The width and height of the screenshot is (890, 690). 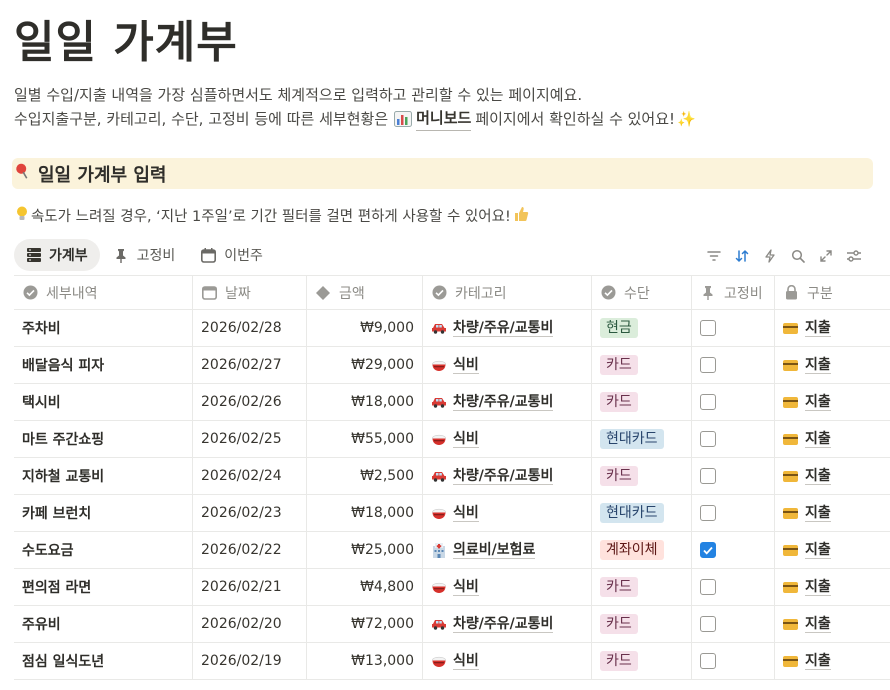 What do you see at coordinates (492, 624) in the screenshot?
I see `category-relation: 차량/주유/교통비` at bounding box center [492, 624].